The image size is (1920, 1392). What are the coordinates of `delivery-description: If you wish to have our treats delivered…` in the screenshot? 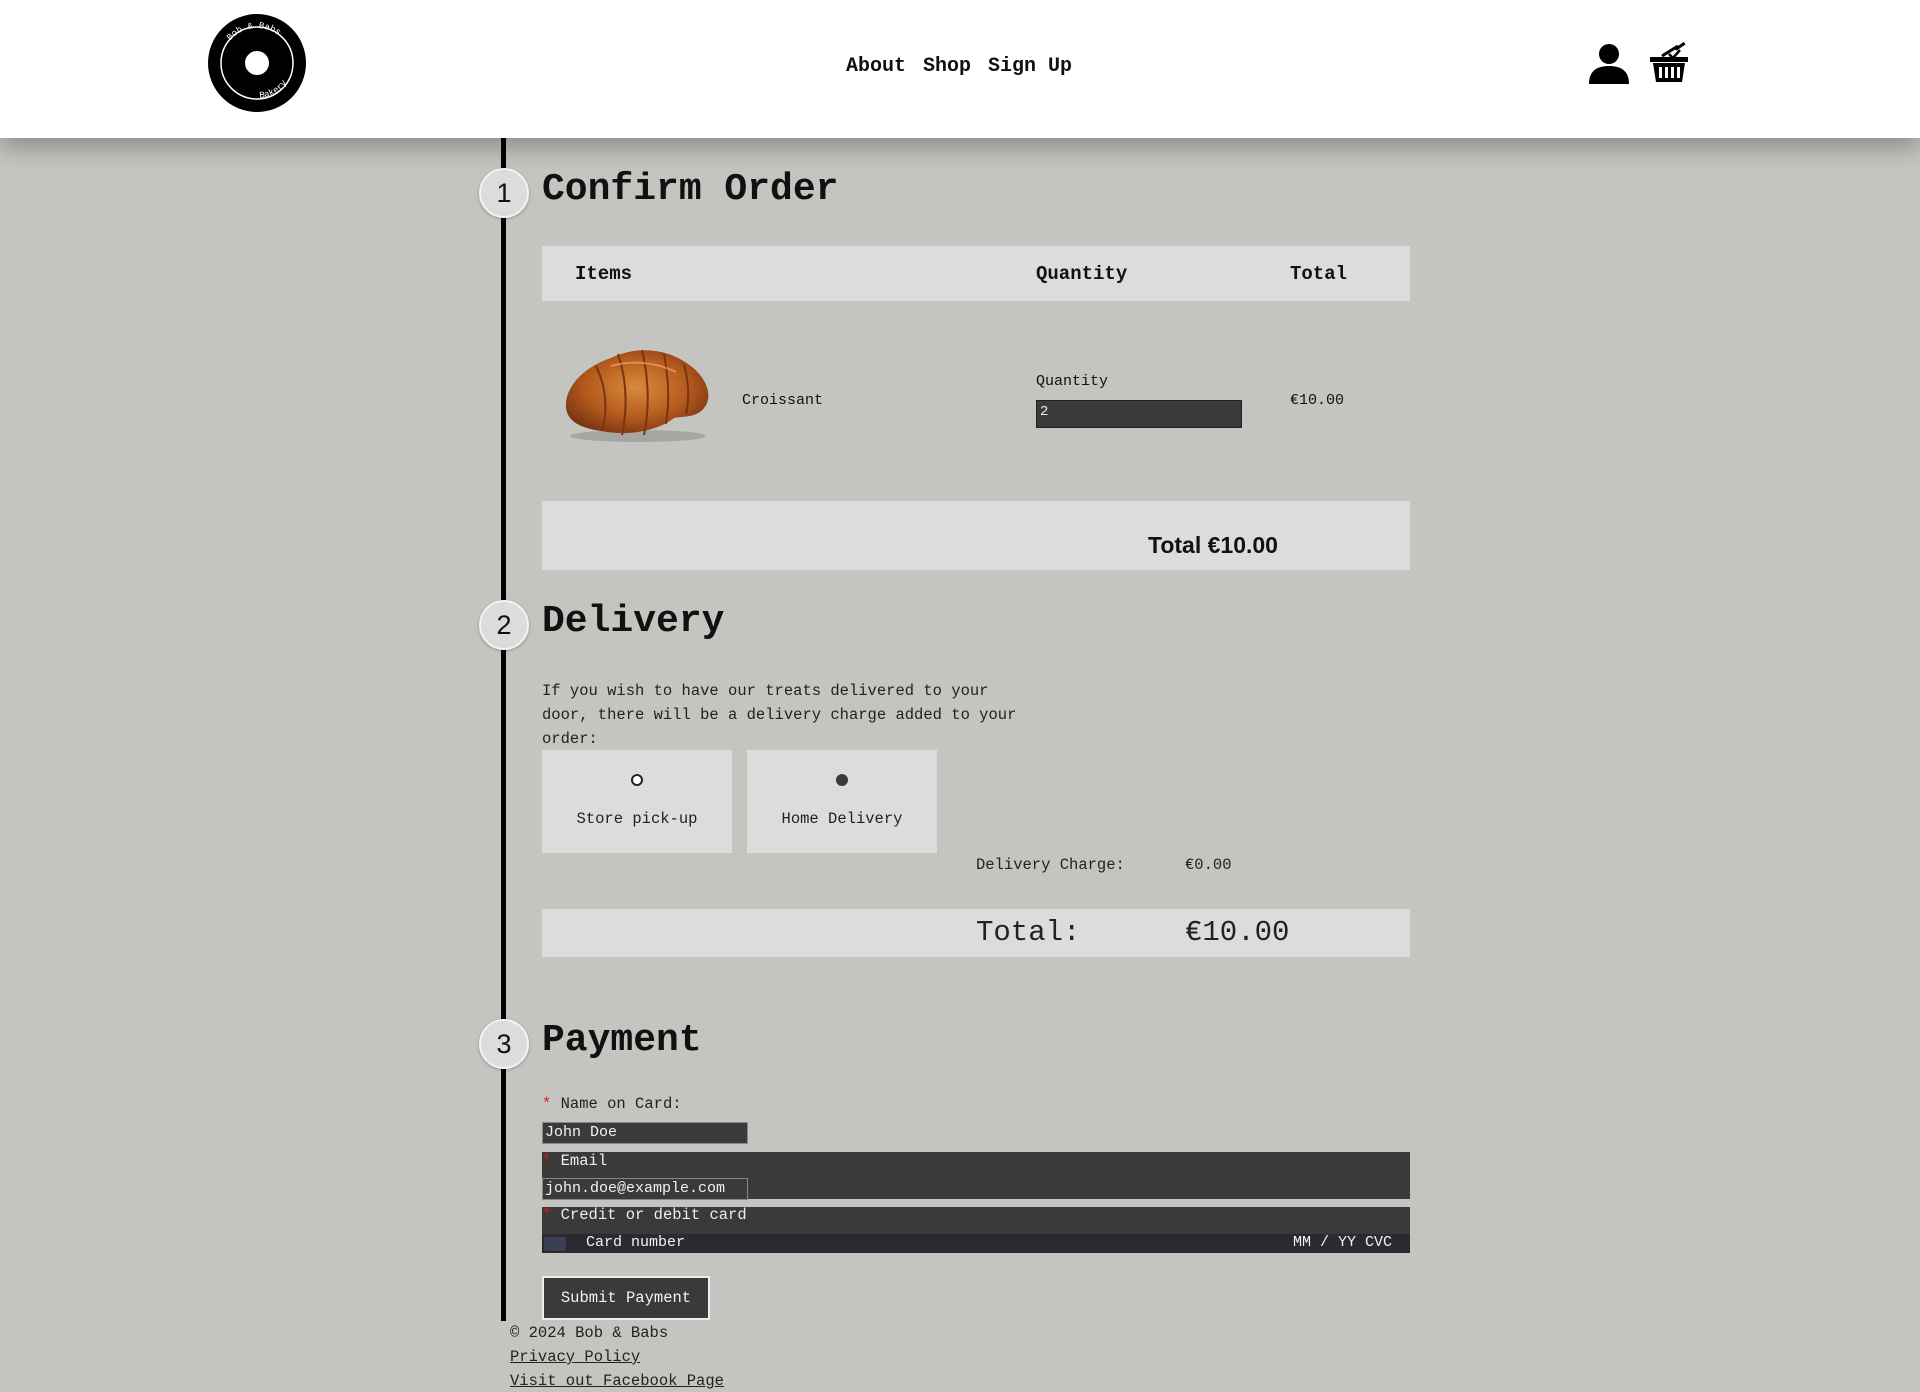 It's located at (779, 715).